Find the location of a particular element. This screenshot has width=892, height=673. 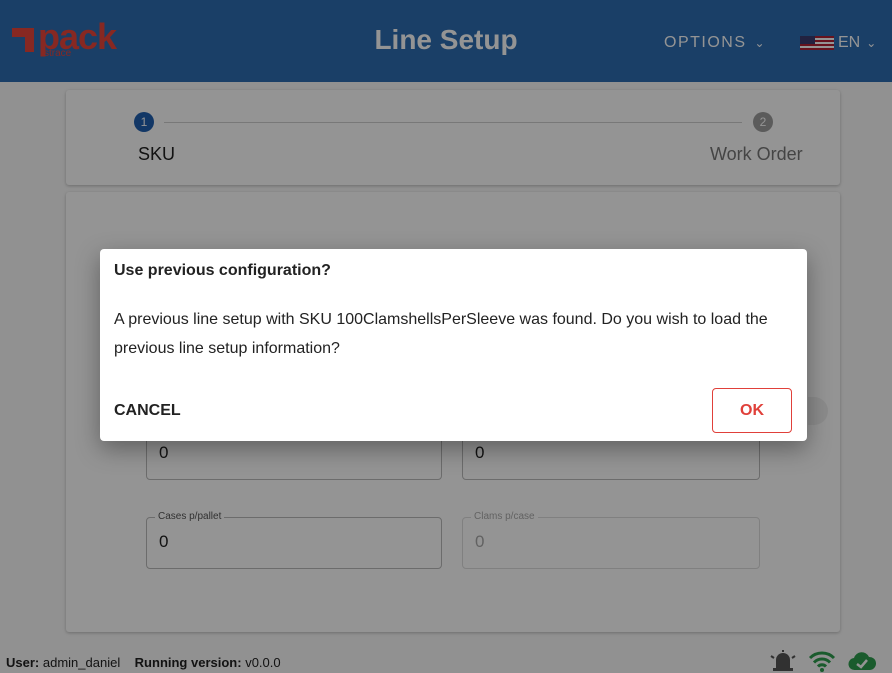

ok-button: OK is located at coordinates (752, 410).